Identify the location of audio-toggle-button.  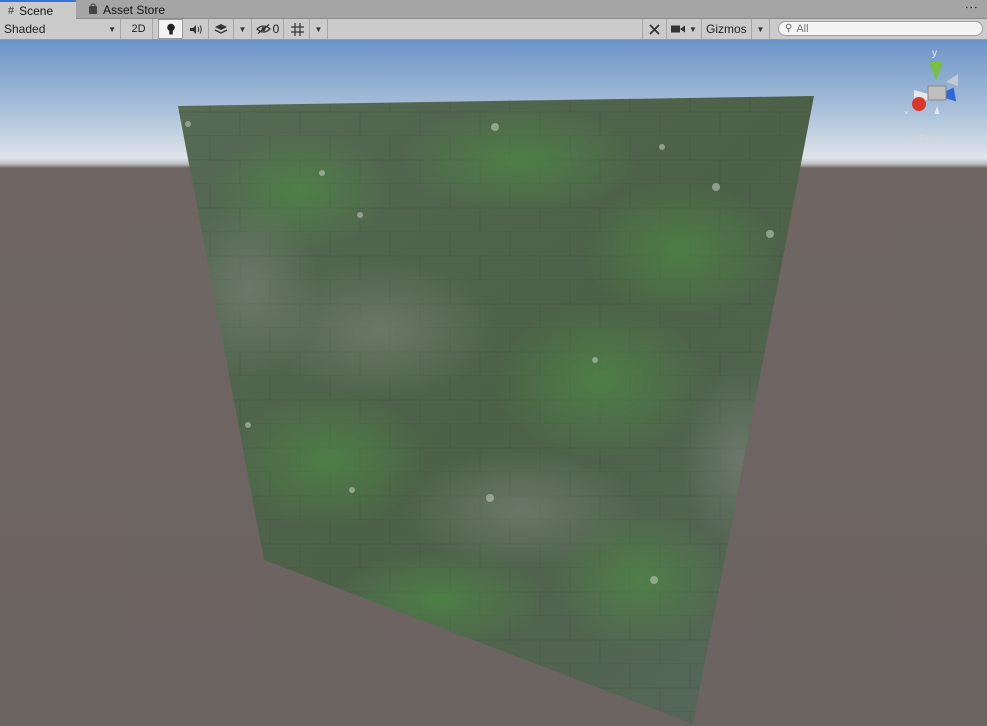
(196, 29).